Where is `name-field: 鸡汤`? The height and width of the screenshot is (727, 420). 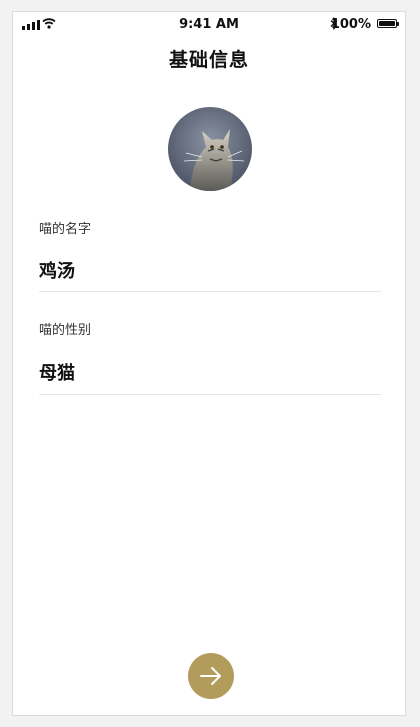
name-field: 鸡汤 is located at coordinates (57, 270).